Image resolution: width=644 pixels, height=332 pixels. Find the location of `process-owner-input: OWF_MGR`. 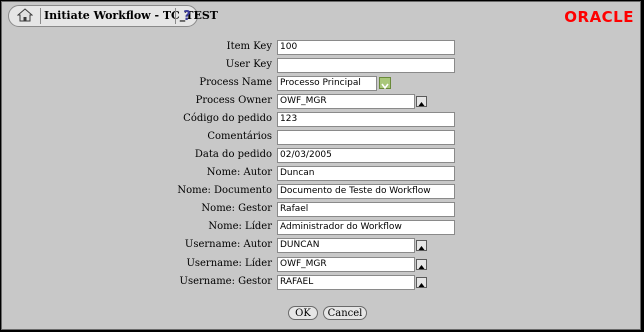

process-owner-input: OWF_MGR is located at coordinates (346, 101).